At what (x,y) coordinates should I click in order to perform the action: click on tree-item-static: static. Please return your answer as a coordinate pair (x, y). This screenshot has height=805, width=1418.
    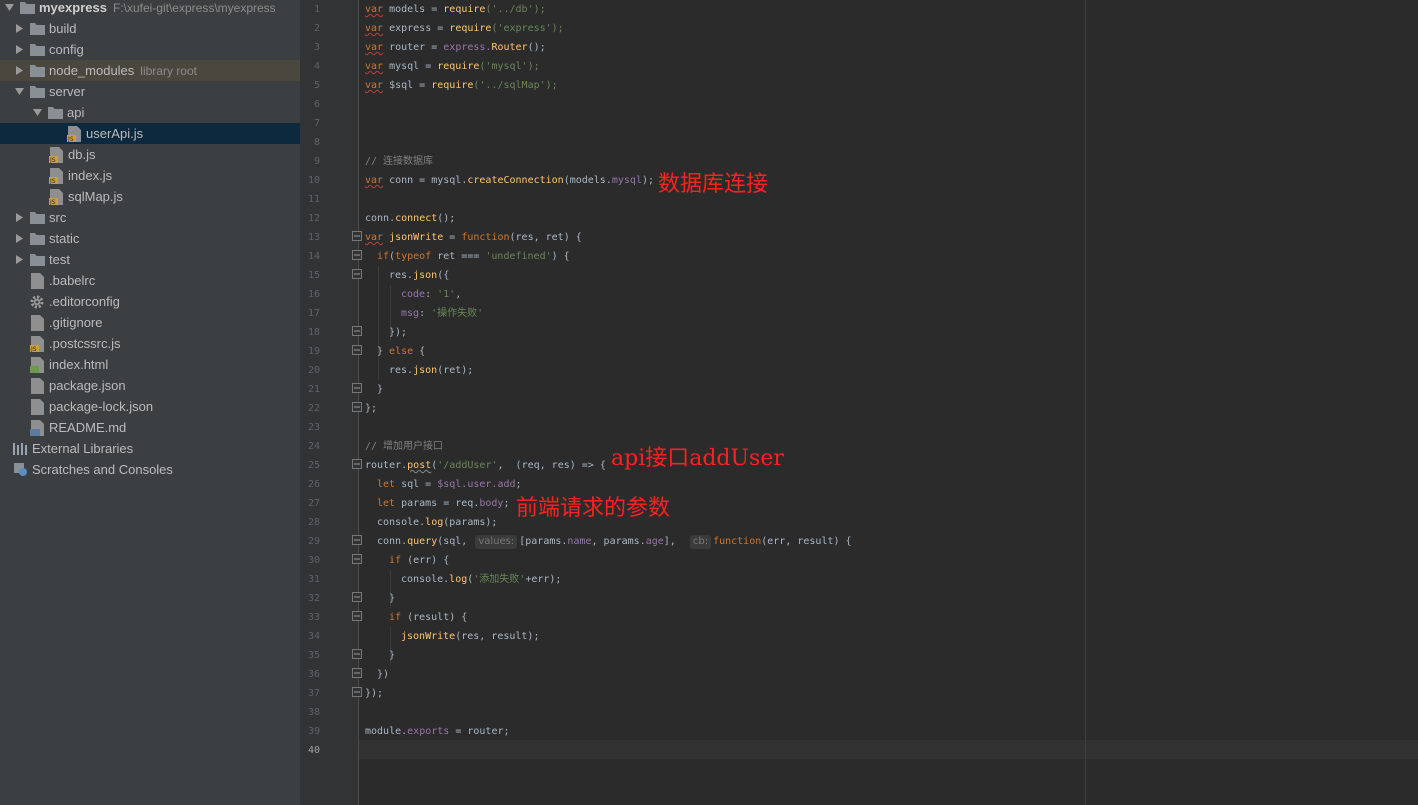
    Looking at the image, I should click on (150, 238).